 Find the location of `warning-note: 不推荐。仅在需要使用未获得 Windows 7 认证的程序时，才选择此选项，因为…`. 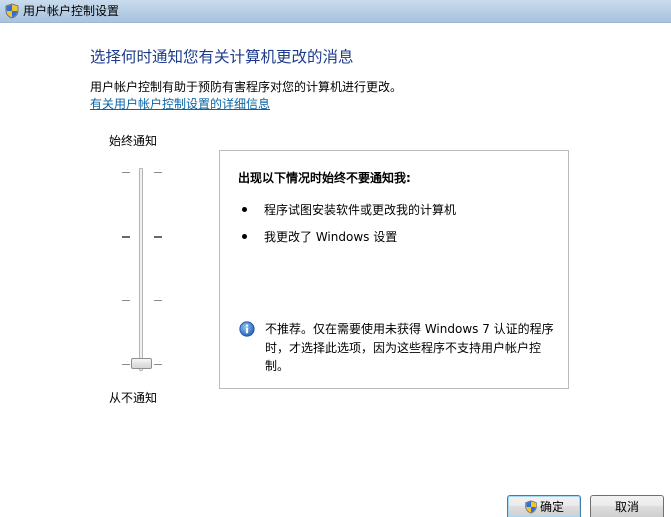

warning-note: 不推荐。仅在需要使用未获得 Windows 7 认证的程序时，才选择此选项，因为… is located at coordinates (409, 347).